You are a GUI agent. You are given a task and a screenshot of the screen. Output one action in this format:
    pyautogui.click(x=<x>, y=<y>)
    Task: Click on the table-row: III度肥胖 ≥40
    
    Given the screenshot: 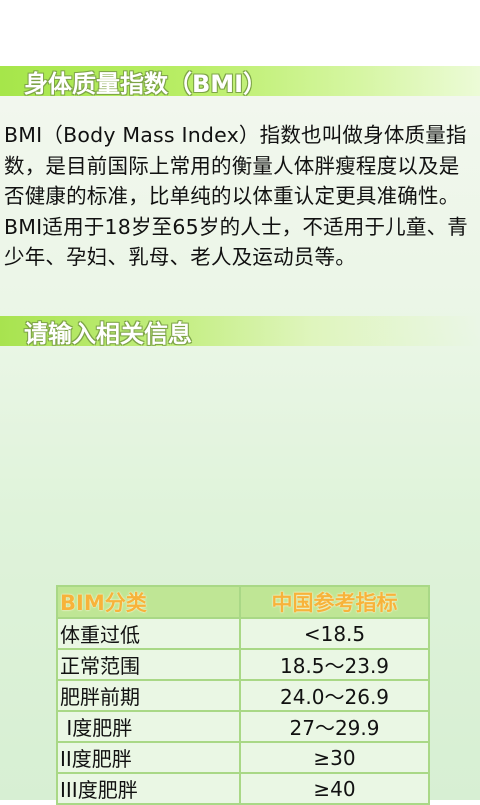 What is the action you would take?
    pyautogui.click(x=243, y=788)
    